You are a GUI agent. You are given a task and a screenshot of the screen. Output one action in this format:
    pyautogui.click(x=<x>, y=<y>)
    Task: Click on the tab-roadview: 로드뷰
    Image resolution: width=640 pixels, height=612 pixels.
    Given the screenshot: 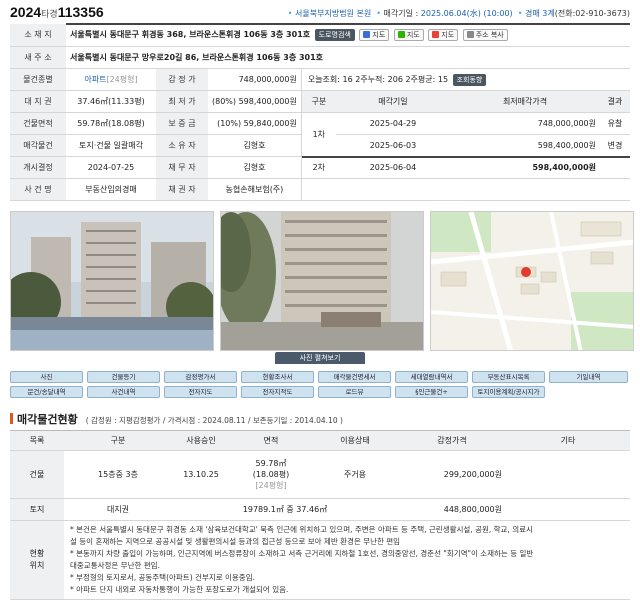 What is the action you would take?
    pyautogui.click(x=354, y=392)
    